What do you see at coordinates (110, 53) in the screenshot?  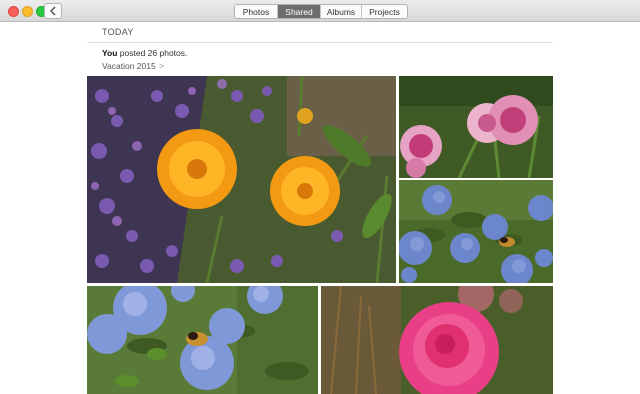 I see `activity-user: You` at bounding box center [110, 53].